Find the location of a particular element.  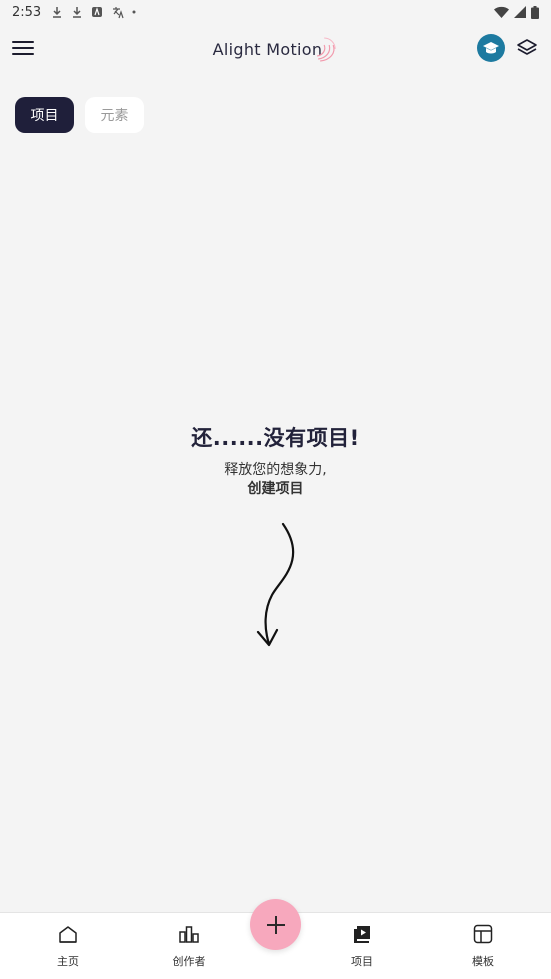

battery-icon is located at coordinates (535, 12).